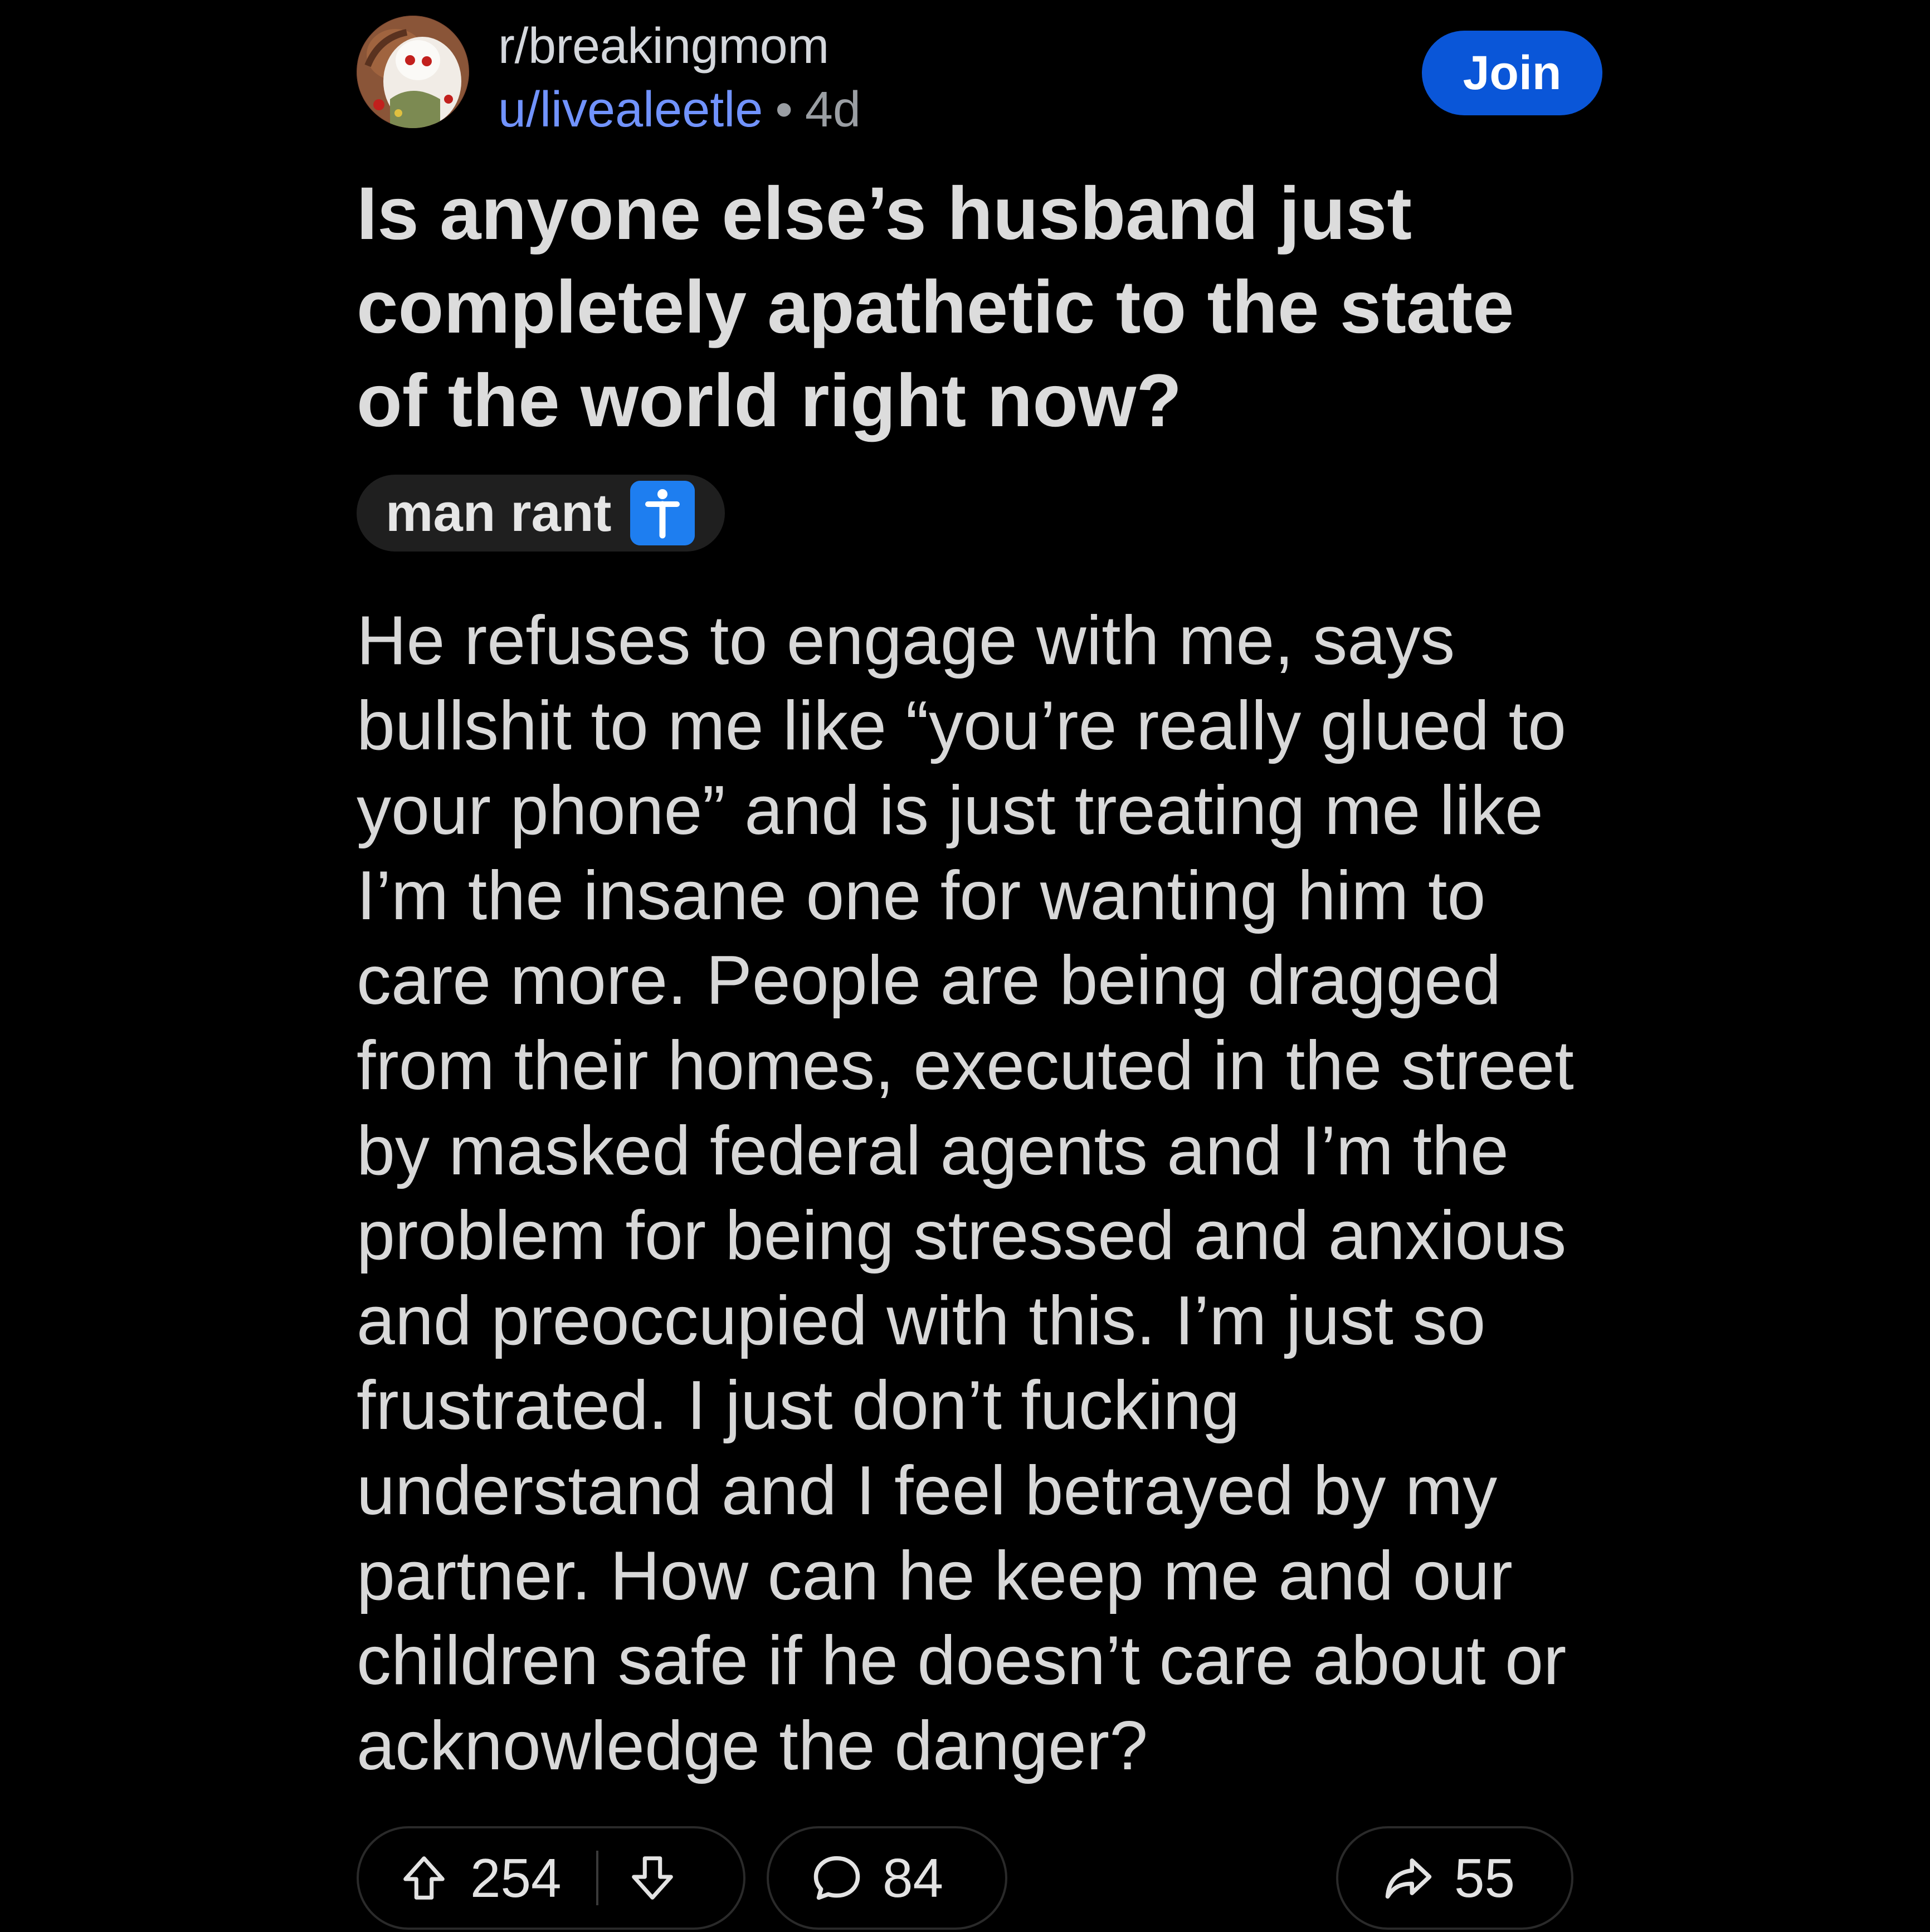 The image size is (1930, 1932). Describe the element at coordinates (1408, 1878) in the screenshot. I see `share-arrow-icon` at that location.